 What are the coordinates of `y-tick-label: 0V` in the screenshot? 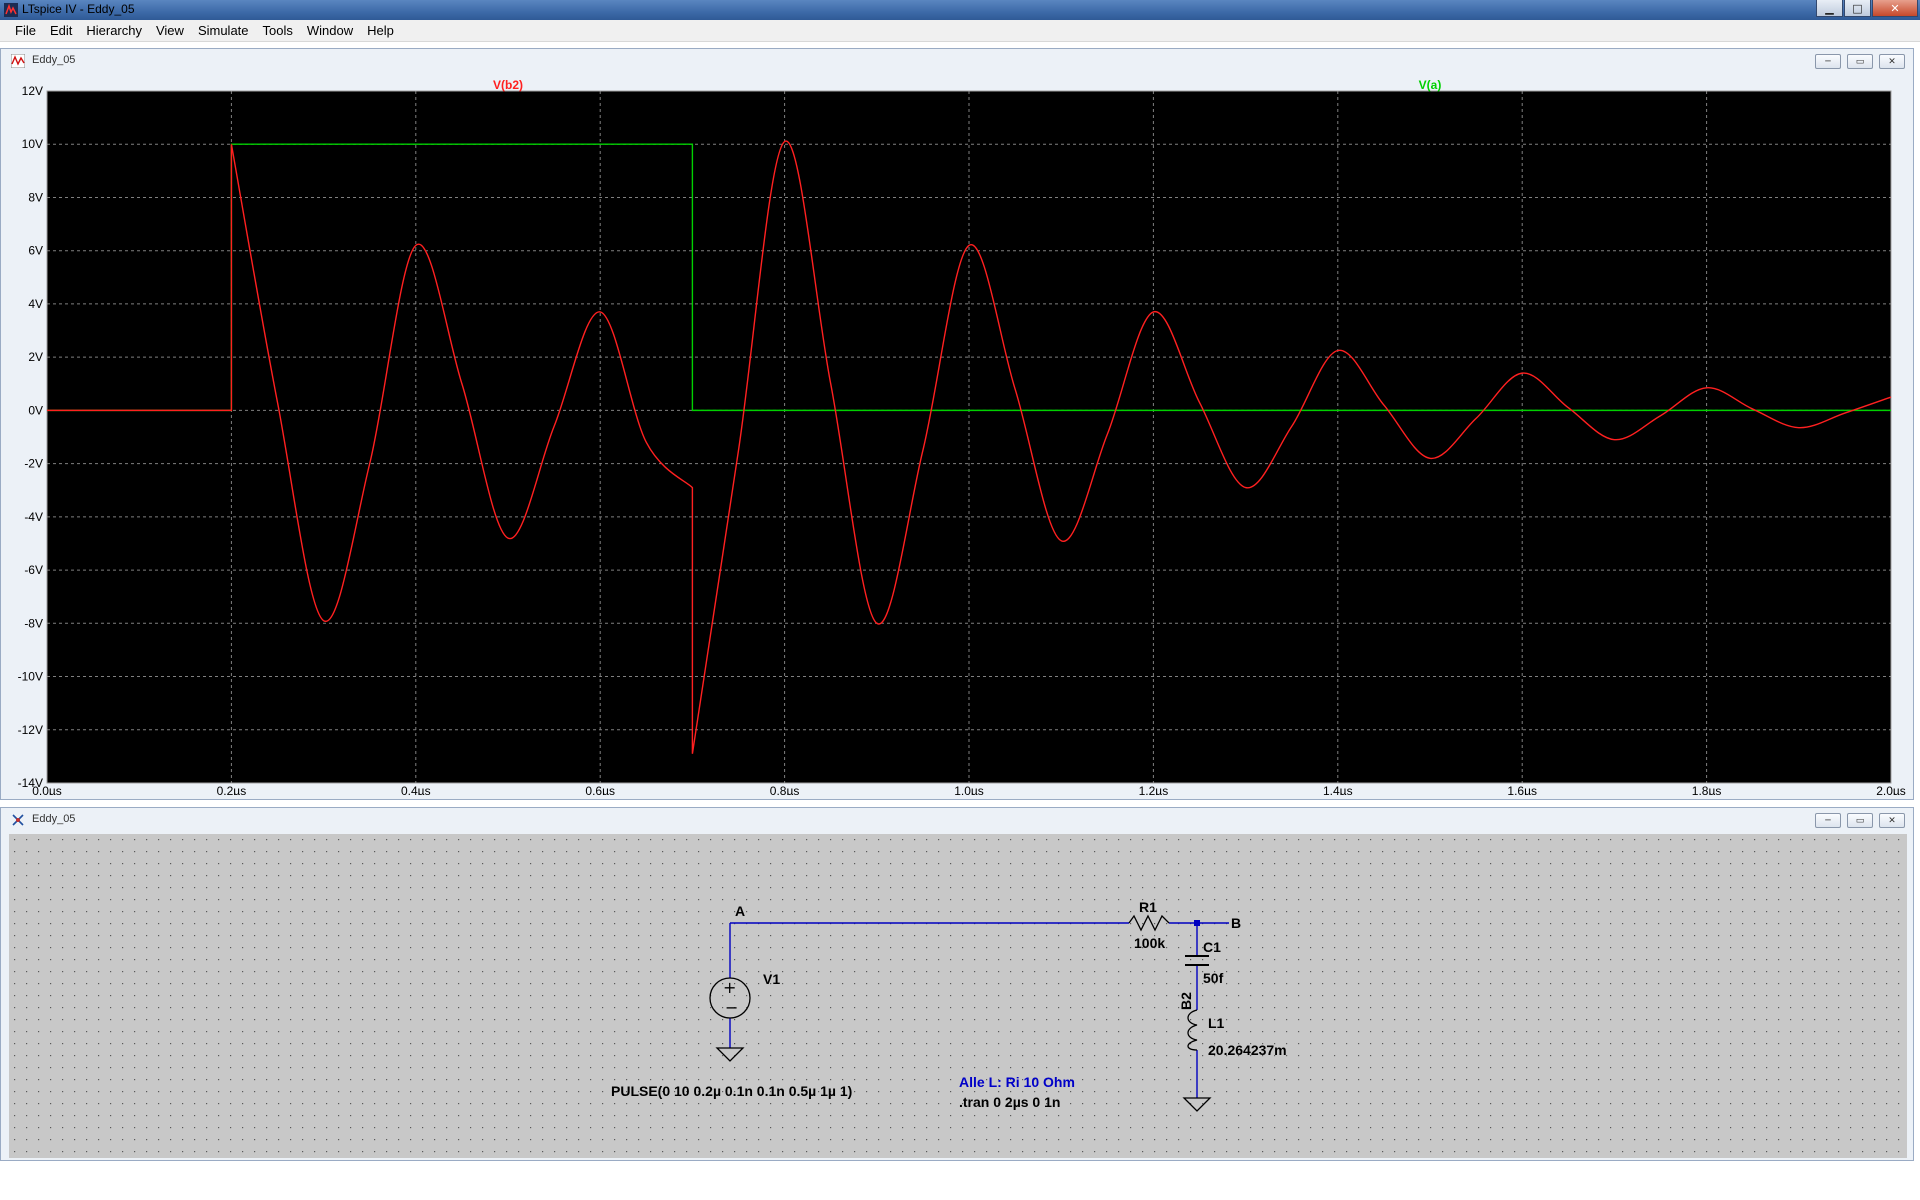 It's located at (35, 410).